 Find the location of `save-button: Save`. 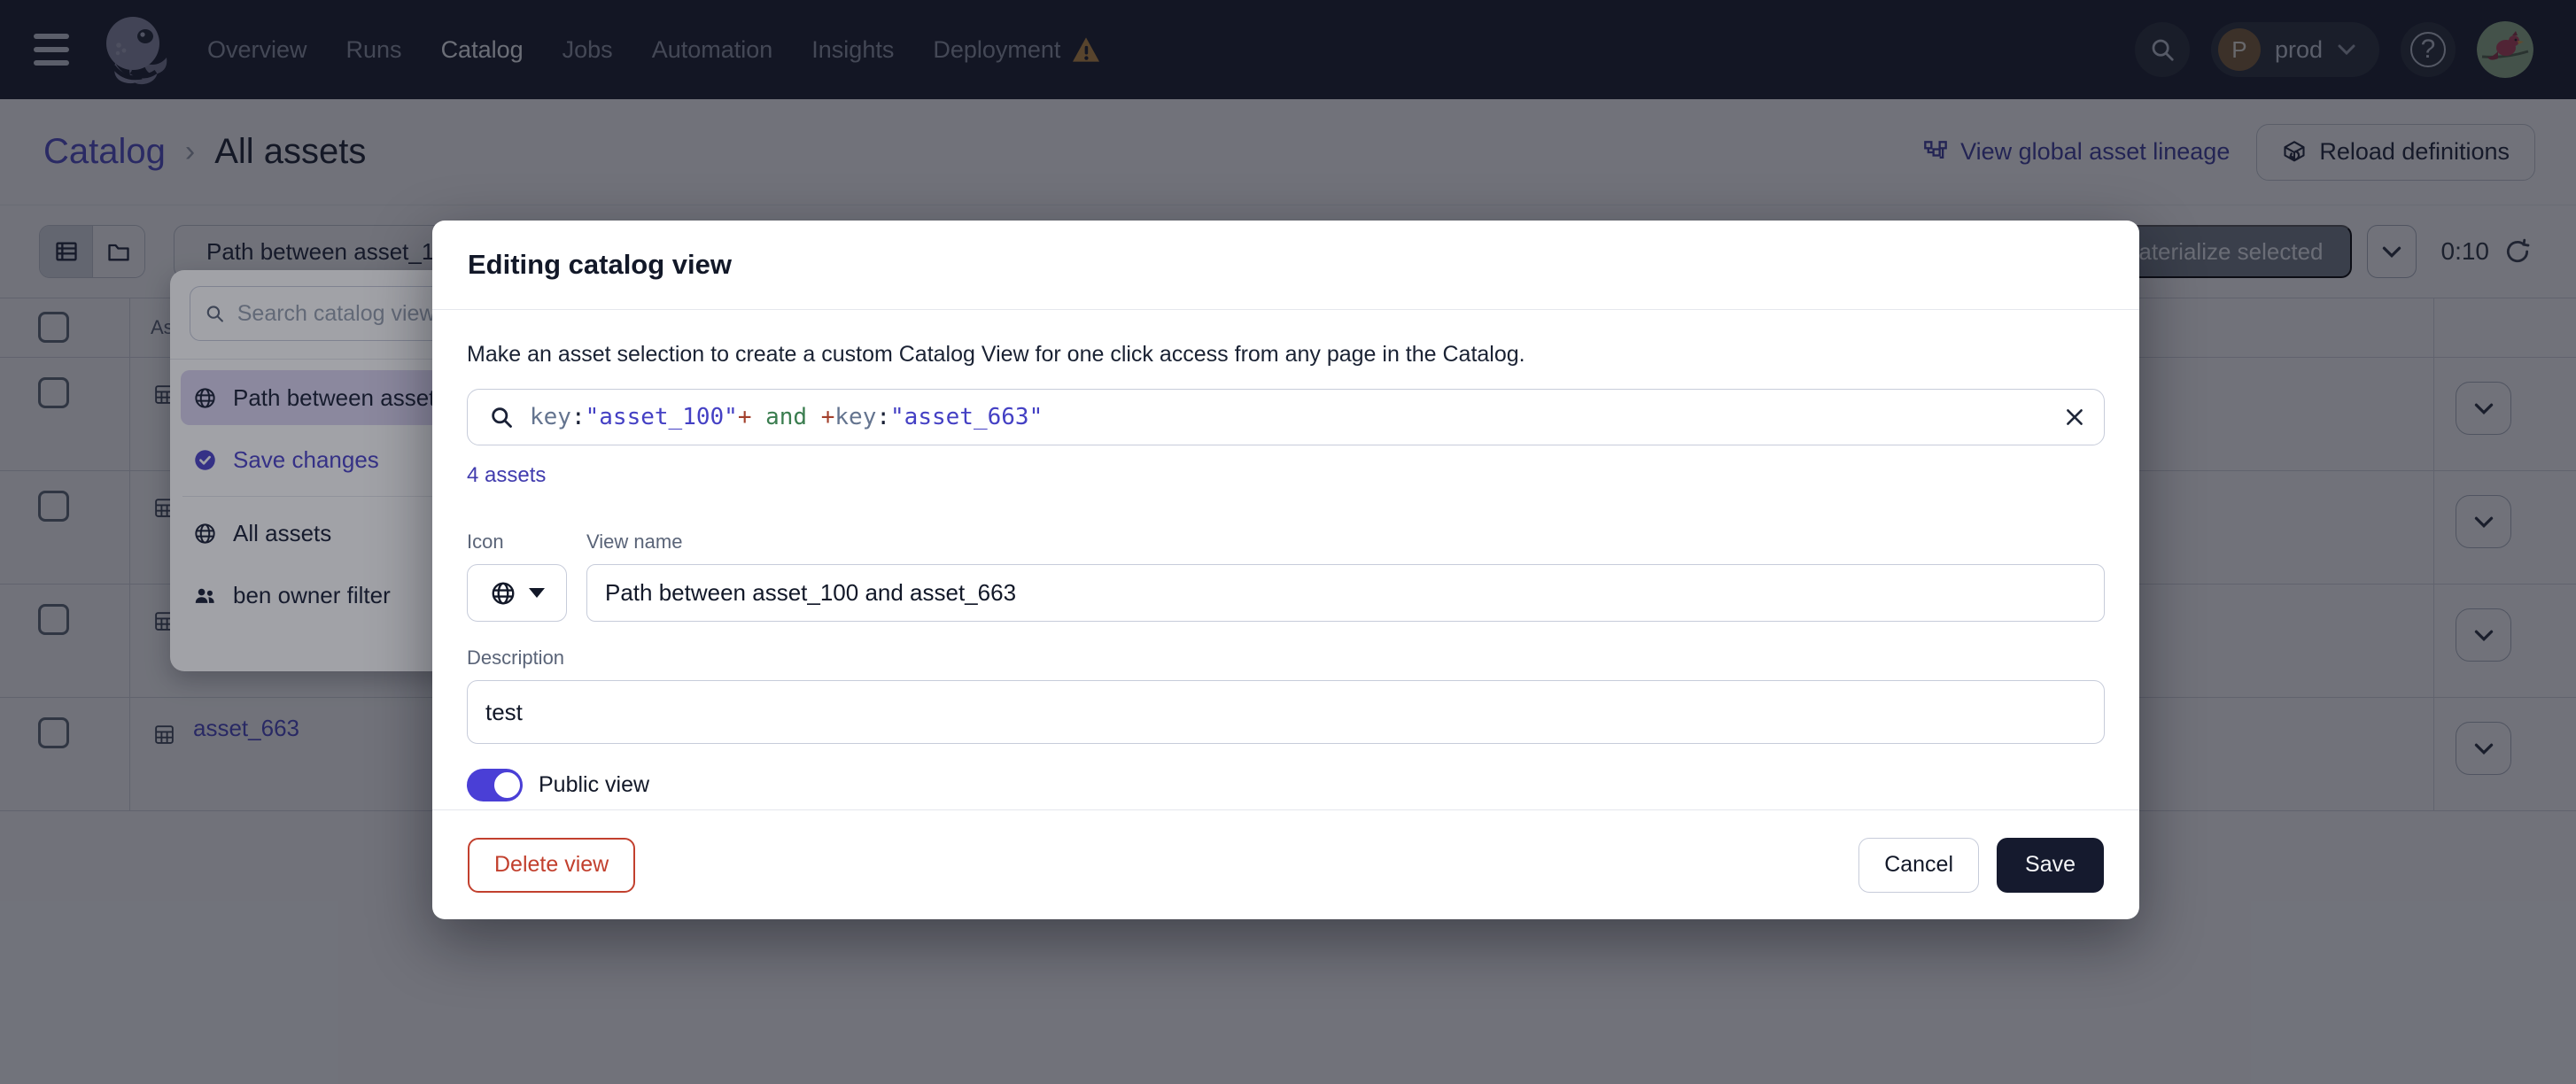

save-button: Save is located at coordinates (2050, 865).